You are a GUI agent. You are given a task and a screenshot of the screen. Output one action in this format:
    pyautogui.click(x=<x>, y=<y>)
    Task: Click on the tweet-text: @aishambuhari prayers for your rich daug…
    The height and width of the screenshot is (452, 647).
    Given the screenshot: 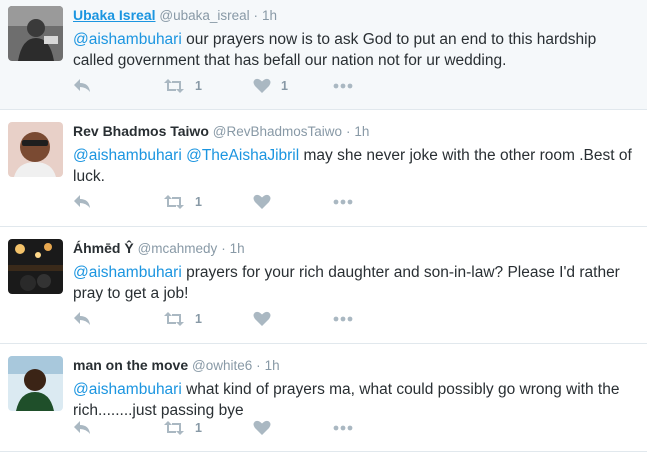 What is the action you would take?
    pyautogui.click(x=353, y=283)
    